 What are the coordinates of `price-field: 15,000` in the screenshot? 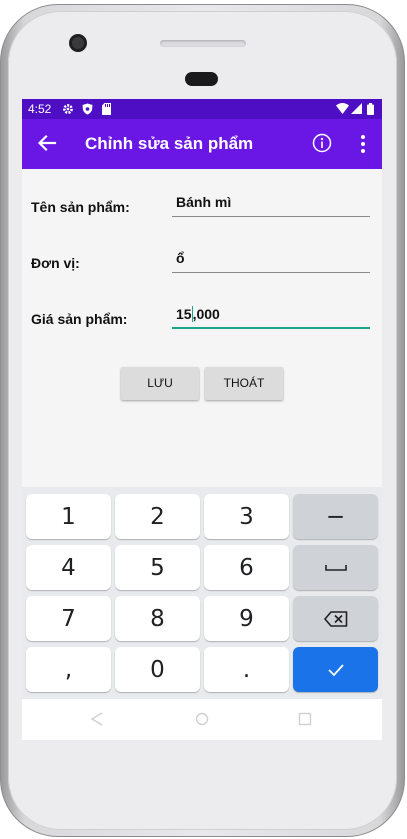 It's located at (271, 316).